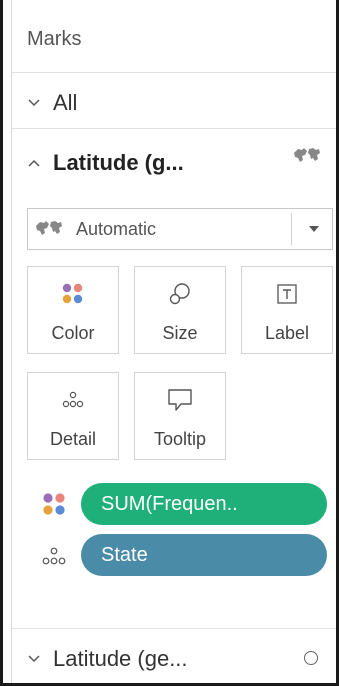 The height and width of the screenshot is (686, 339). What do you see at coordinates (287, 310) in the screenshot?
I see `label-card: Label` at bounding box center [287, 310].